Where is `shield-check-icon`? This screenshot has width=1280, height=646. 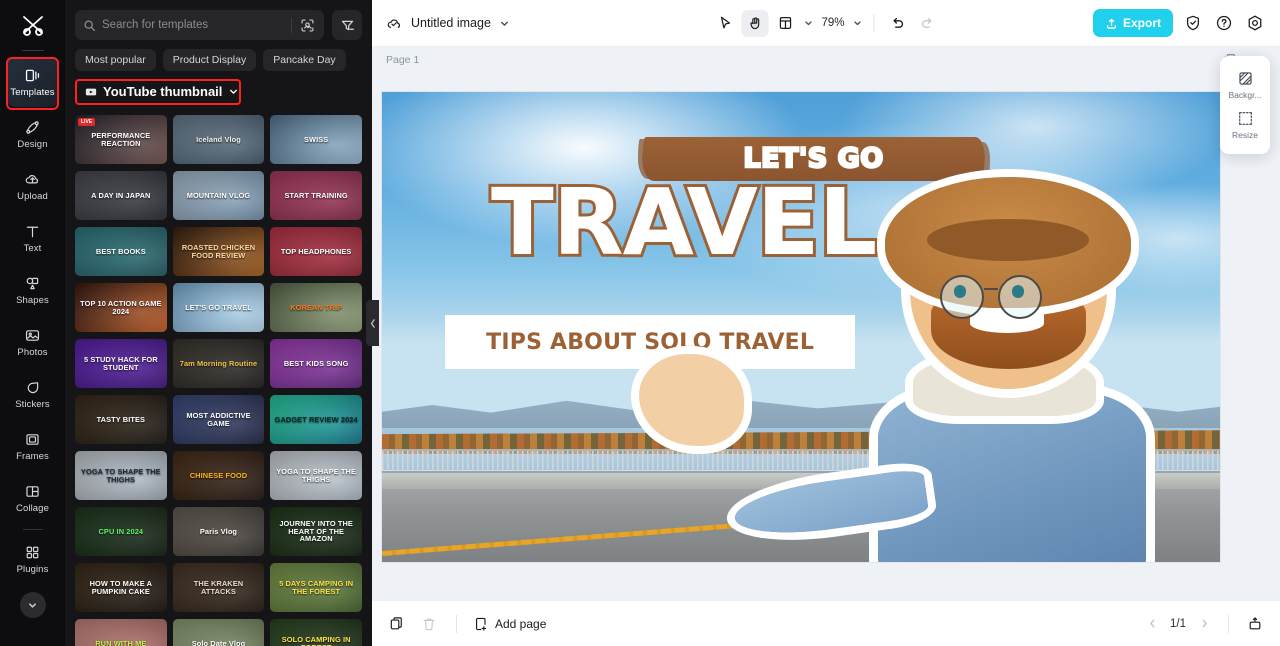
shield-check-icon is located at coordinates (1193, 23).